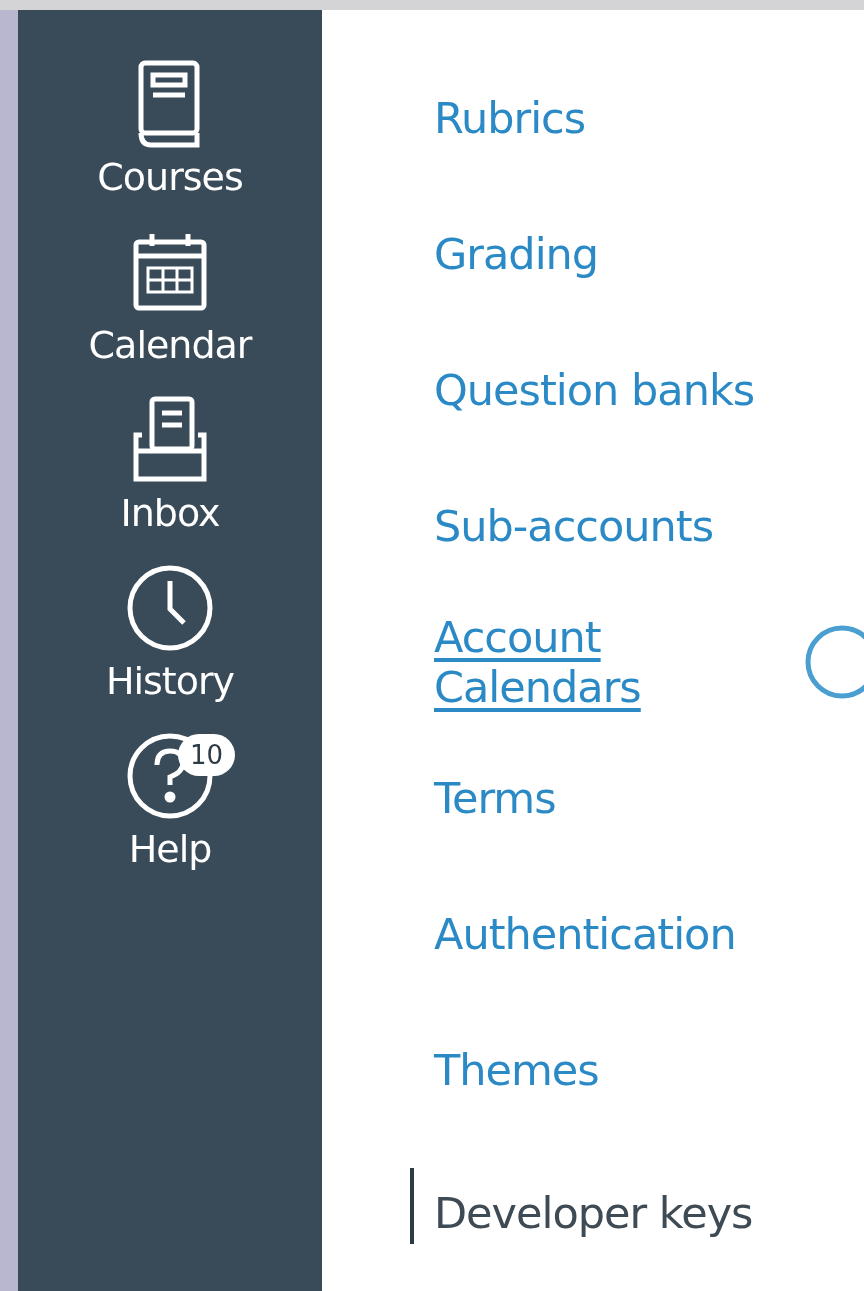  What do you see at coordinates (207, 755) in the screenshot?
I see `notification-badge: 10` at bounding box center [207, 755].